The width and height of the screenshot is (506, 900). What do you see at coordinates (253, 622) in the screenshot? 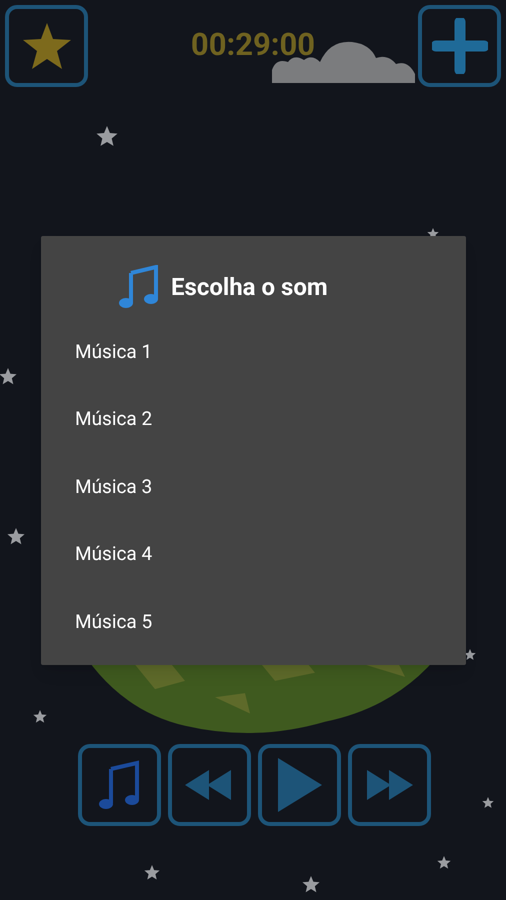
I see `sound-option: Música 5` at bounding box center [253, 622].